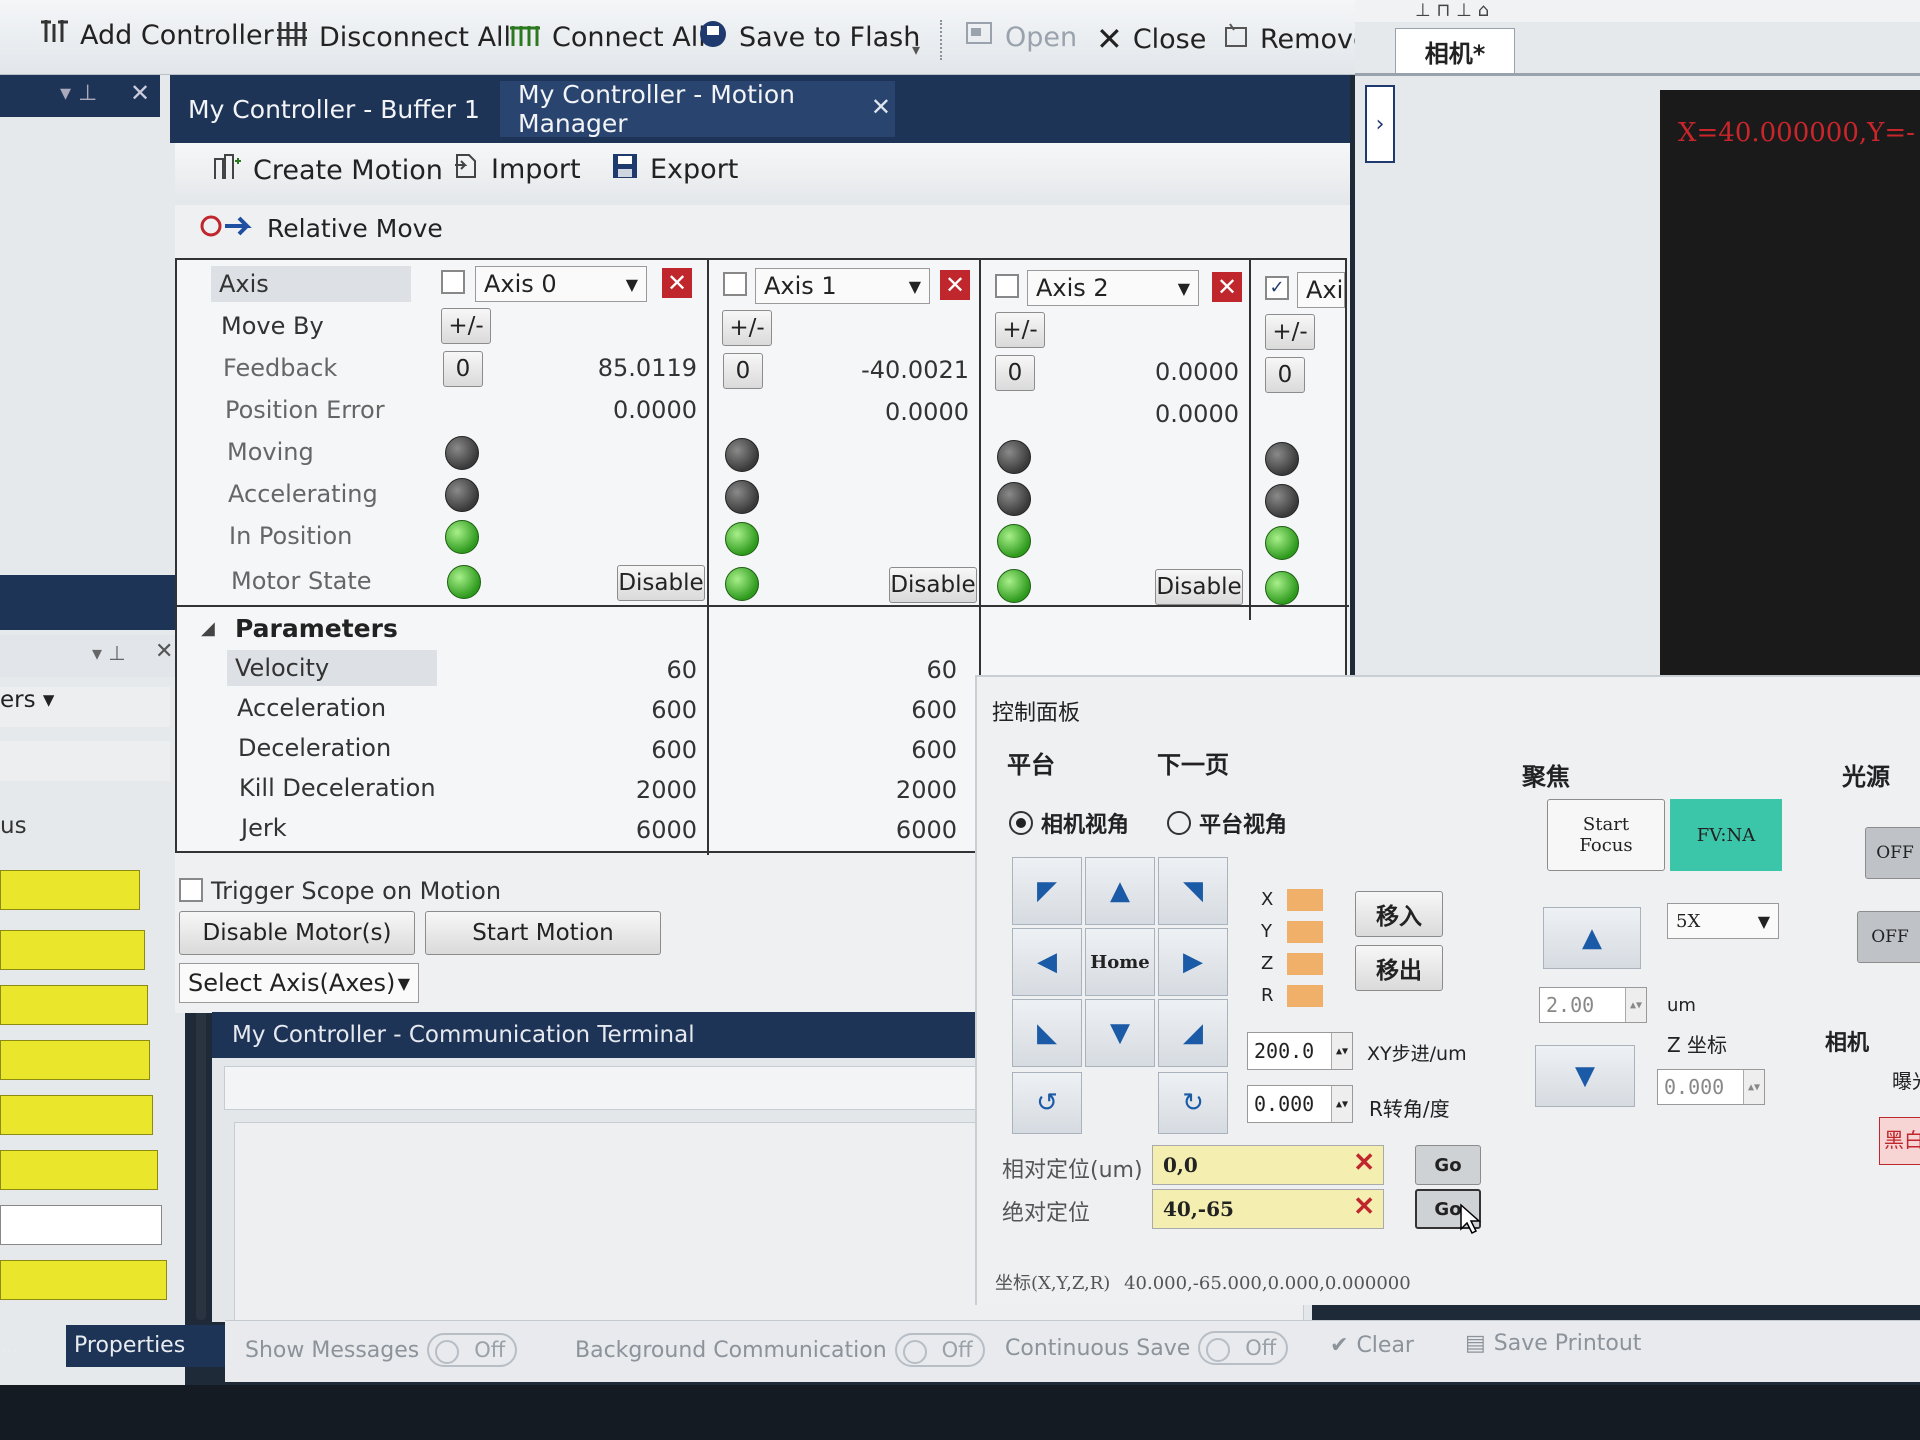 This screenshot has width=1920, height=1440. What do you see at coordinates (1020, 330) in the screenshot?
I see `axis-2-move-by-button: +/-` at bounding box center [1020, 330].